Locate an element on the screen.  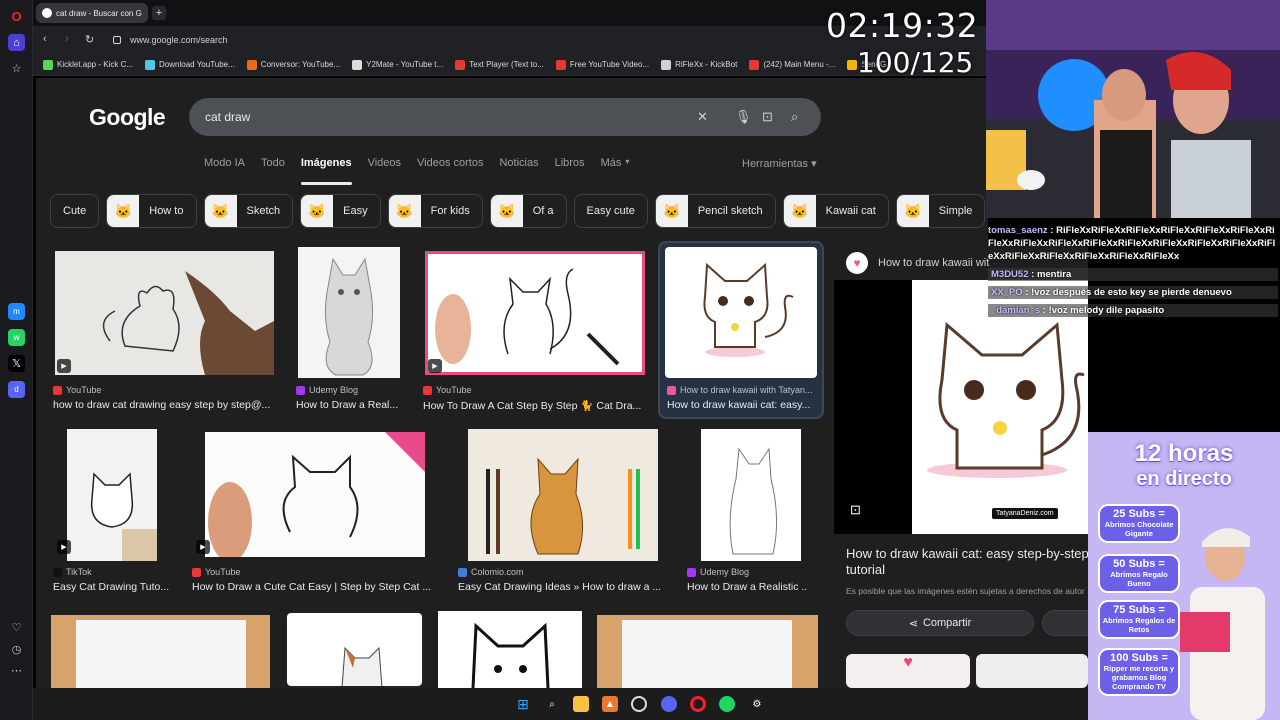
refinement-chip: Cute is located at coordinates (75, 211).